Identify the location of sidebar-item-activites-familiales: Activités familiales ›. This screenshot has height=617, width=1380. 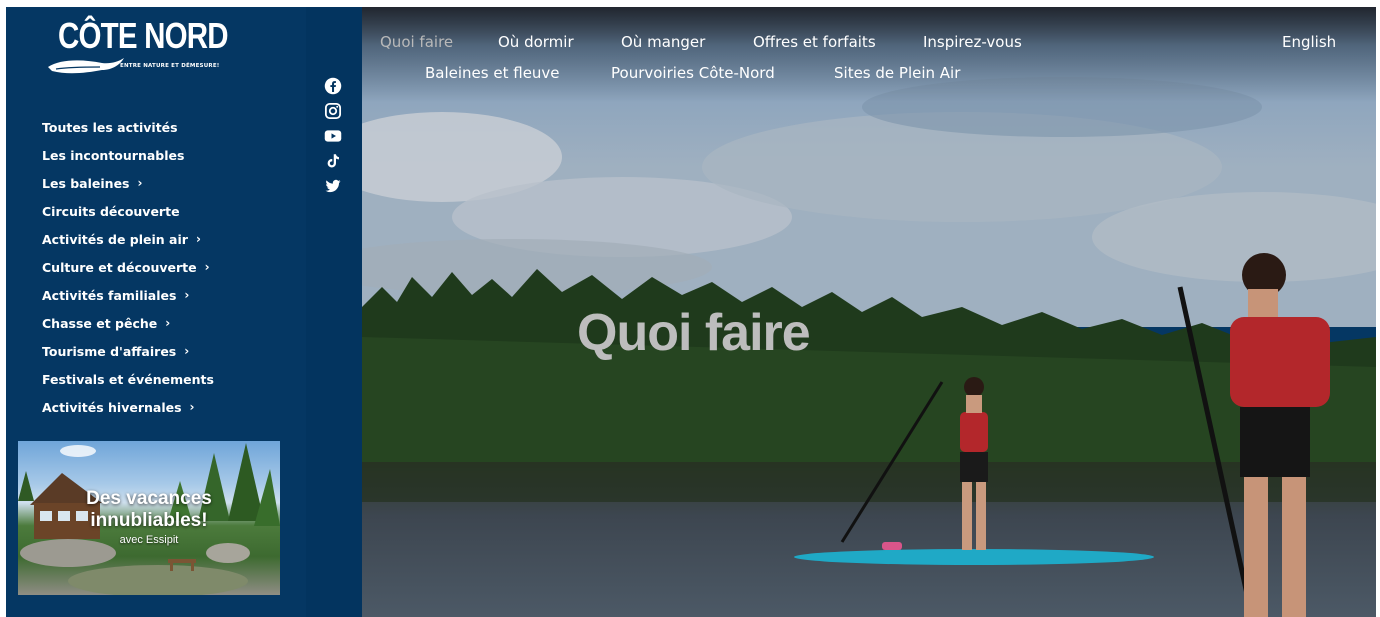
(128, 295).